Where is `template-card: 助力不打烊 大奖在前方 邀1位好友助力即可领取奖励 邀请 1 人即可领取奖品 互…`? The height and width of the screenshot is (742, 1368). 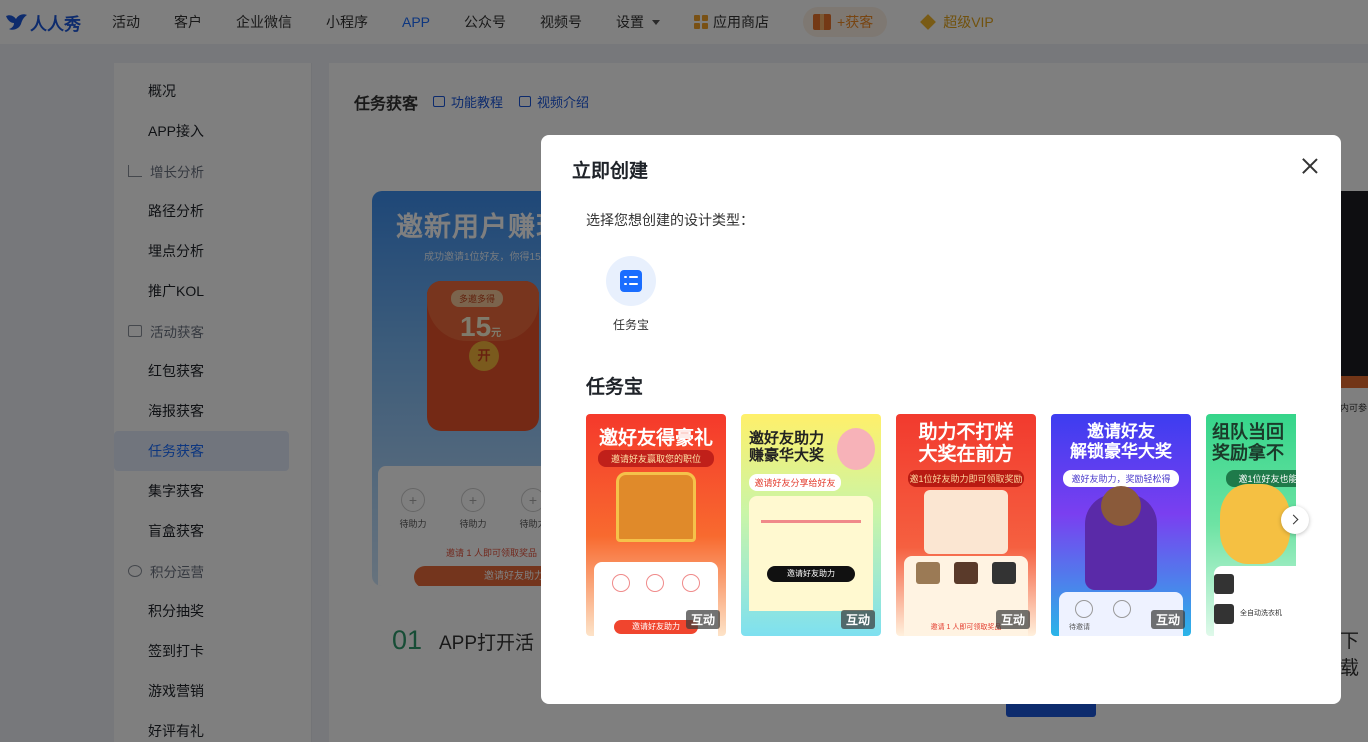
template-card: 助力不打烊 大奖在前方 邀1位好友助力即可领取奖励 邀请 1 人即可领取奖品 互… is located at coordinates (966, 525).